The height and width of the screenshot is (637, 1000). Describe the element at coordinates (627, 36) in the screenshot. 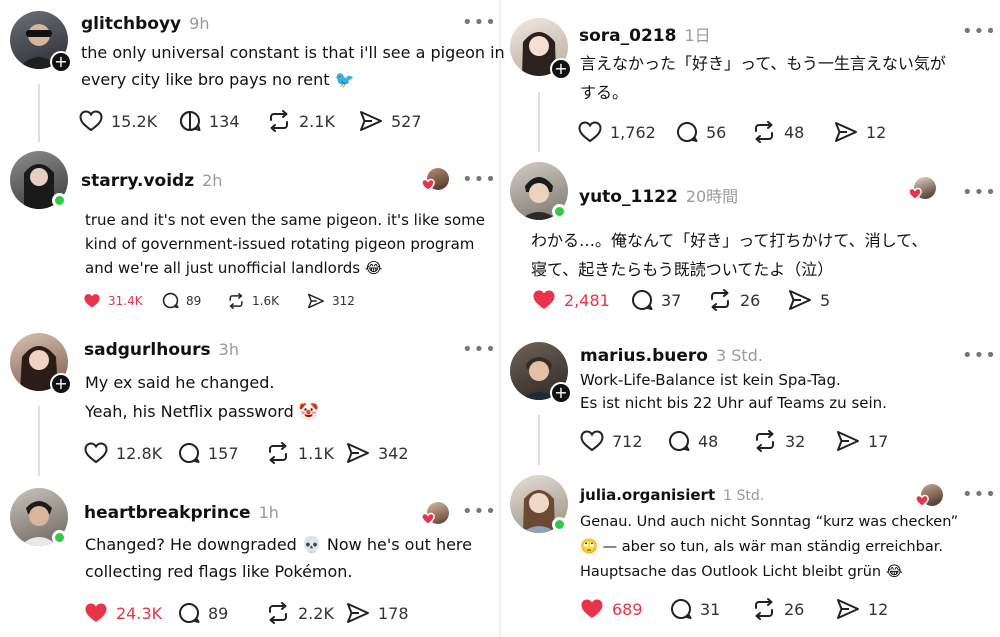

I see `username: sora_0218` at that location.